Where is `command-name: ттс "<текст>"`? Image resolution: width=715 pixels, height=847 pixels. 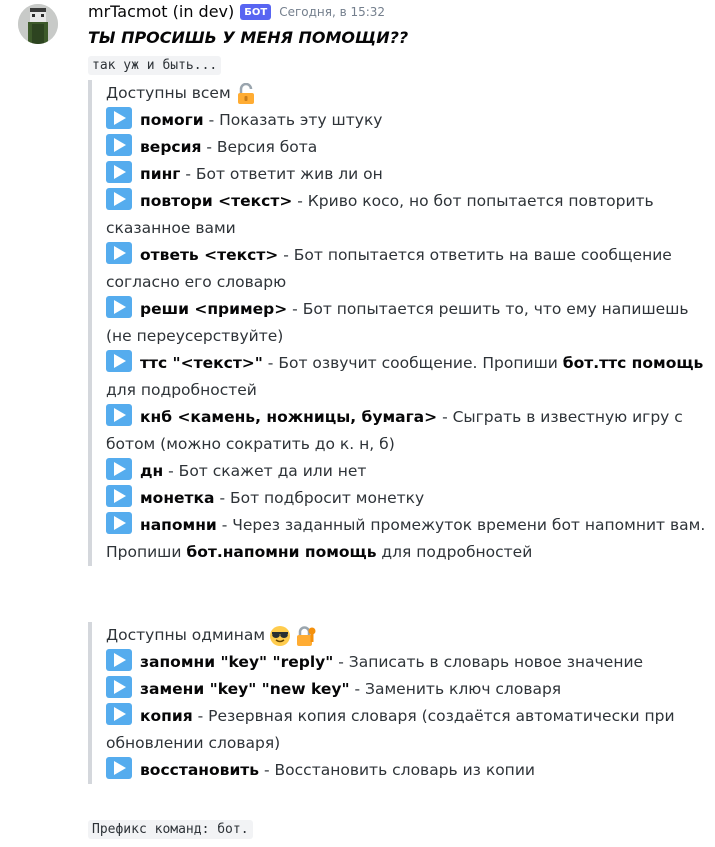 command-name: ттс "<текст>" is located at coordinates (201, 363).